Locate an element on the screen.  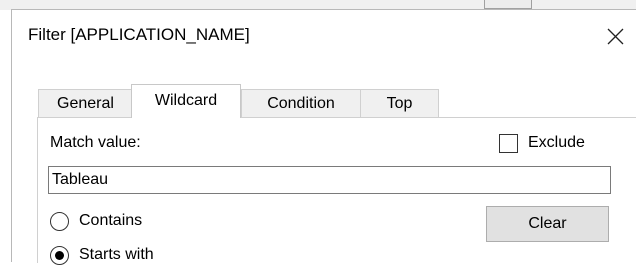
exclude-checkbox is located at coordinates (508, 143).